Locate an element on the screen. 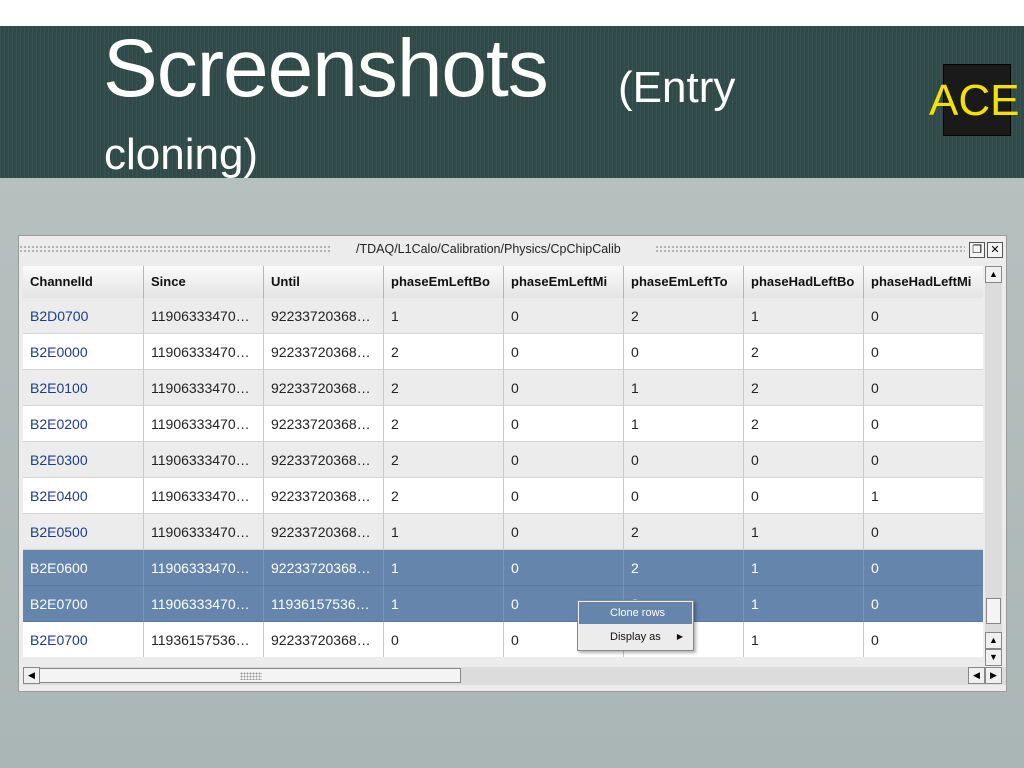 Image resolution: width=1024 pixels, height=768 pixels. table-row: B2E0600 11906333470… 92233720368… 1 0 2 1 0 is located at coordinates (503, 568).